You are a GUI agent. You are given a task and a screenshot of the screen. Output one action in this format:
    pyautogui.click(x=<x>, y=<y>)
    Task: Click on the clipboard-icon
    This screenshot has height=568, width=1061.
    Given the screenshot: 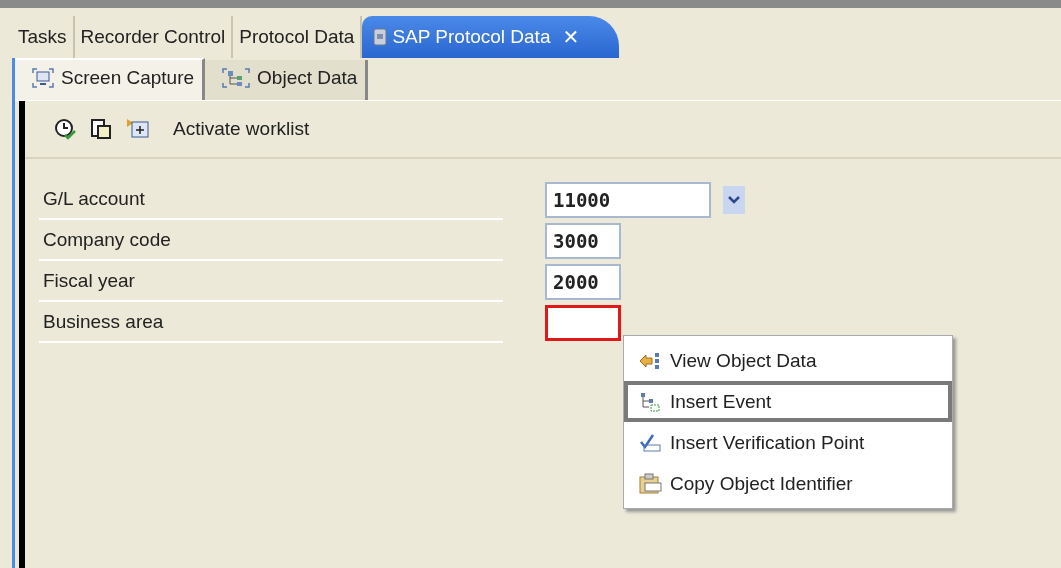 What is the action you would take?
    pyautogui.click(x=651, y=483)
    